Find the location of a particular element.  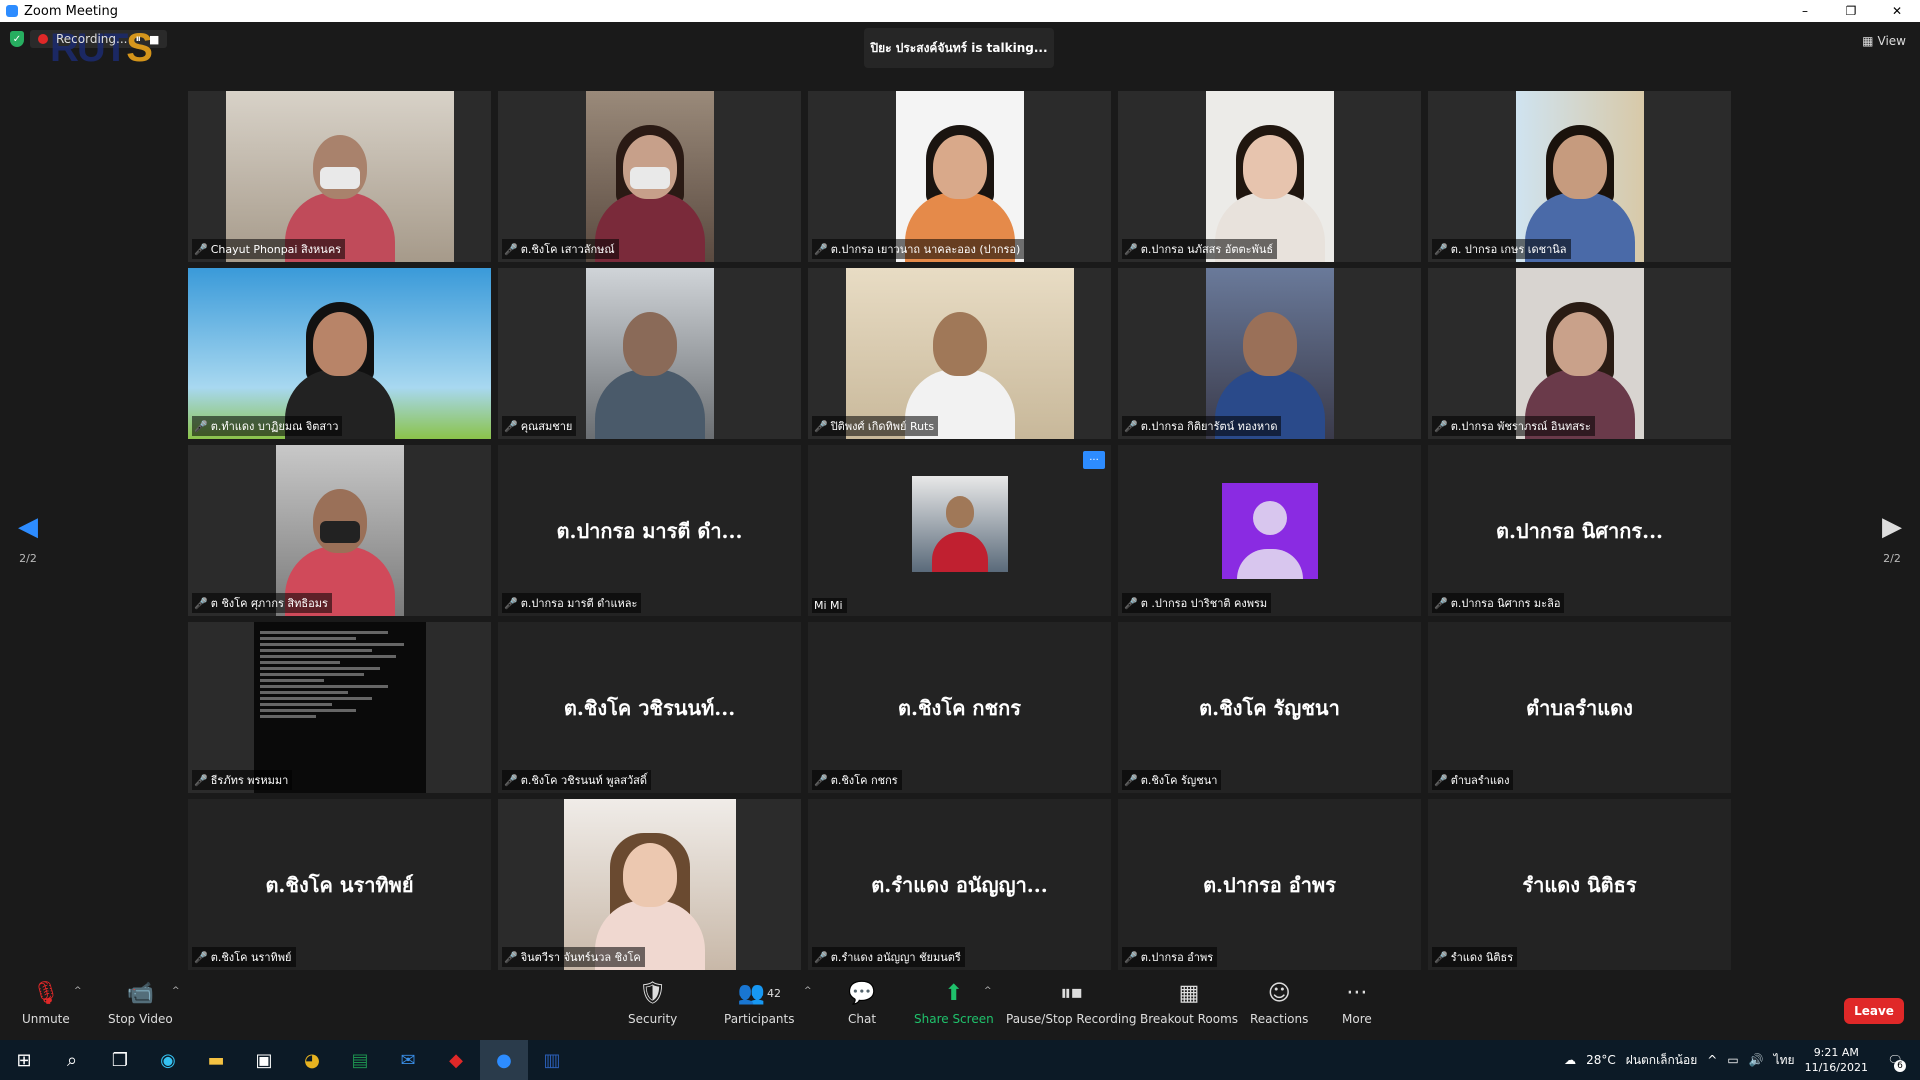

participant-name: ปิติพงศ์ เกิดทิพย์ Ruts is located at coordinates (882, 426).